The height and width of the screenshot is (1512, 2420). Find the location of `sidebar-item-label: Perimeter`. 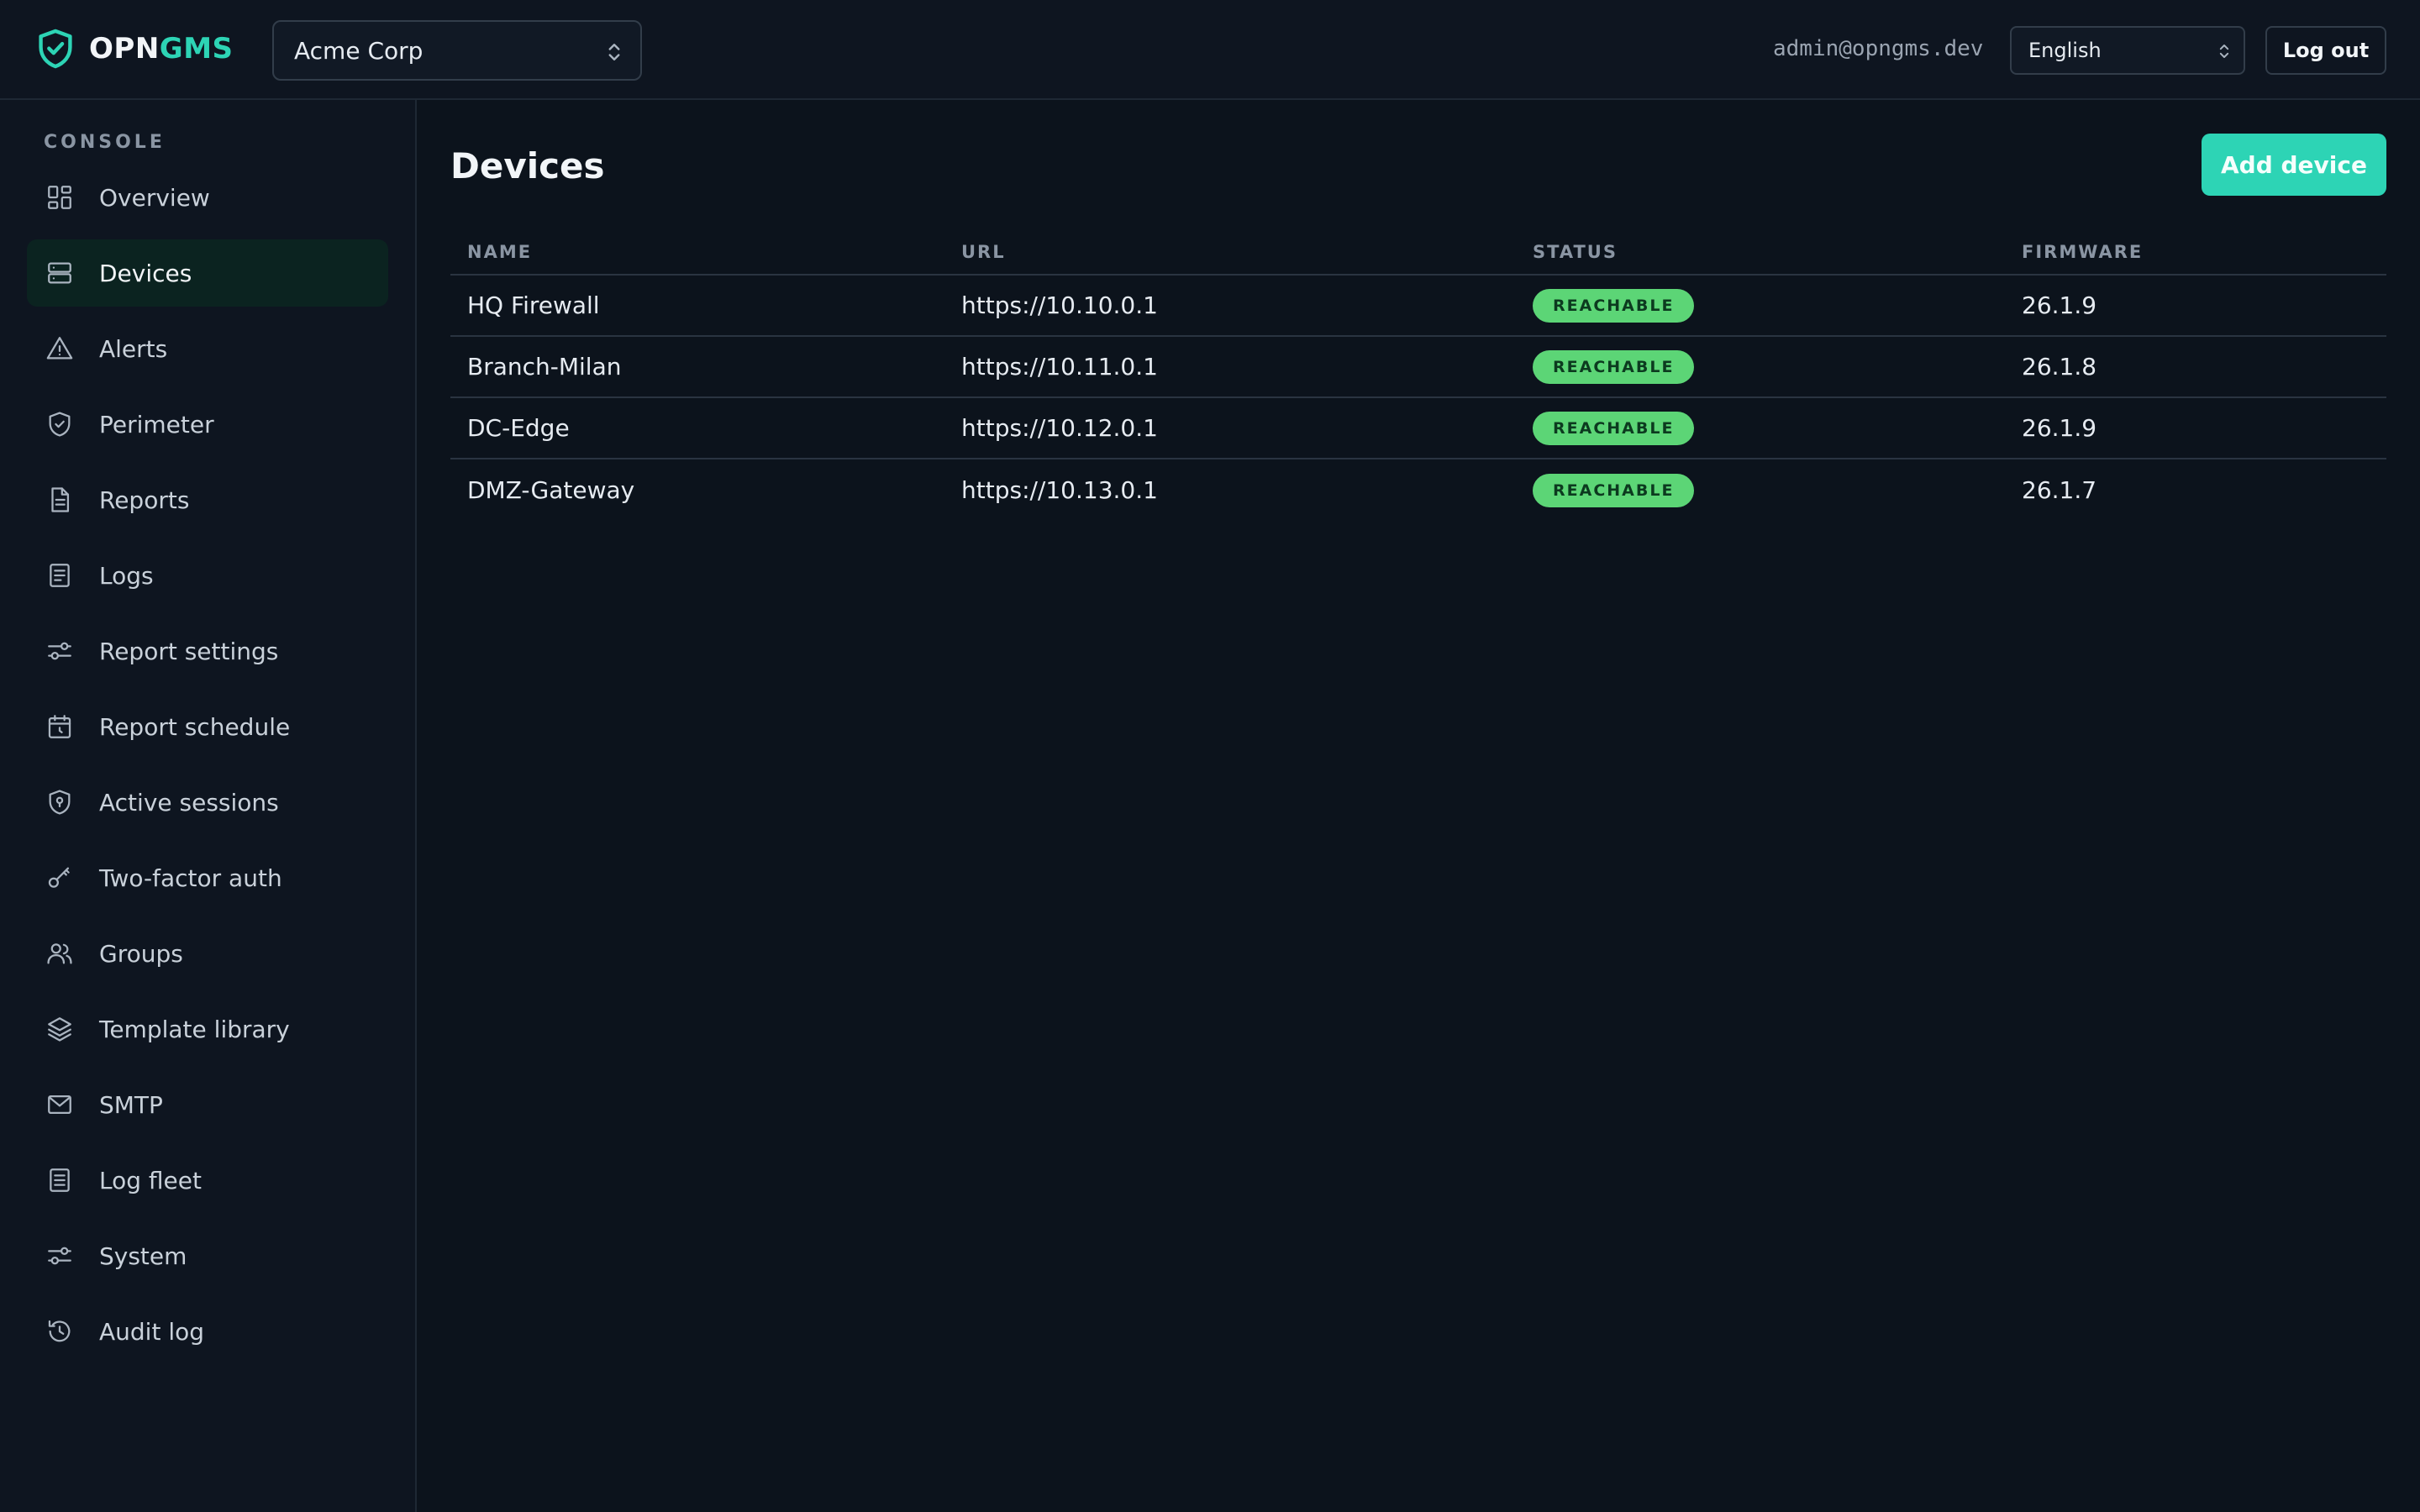

sidebar-item-label: Perimeter is located at coordinates (157, 424).